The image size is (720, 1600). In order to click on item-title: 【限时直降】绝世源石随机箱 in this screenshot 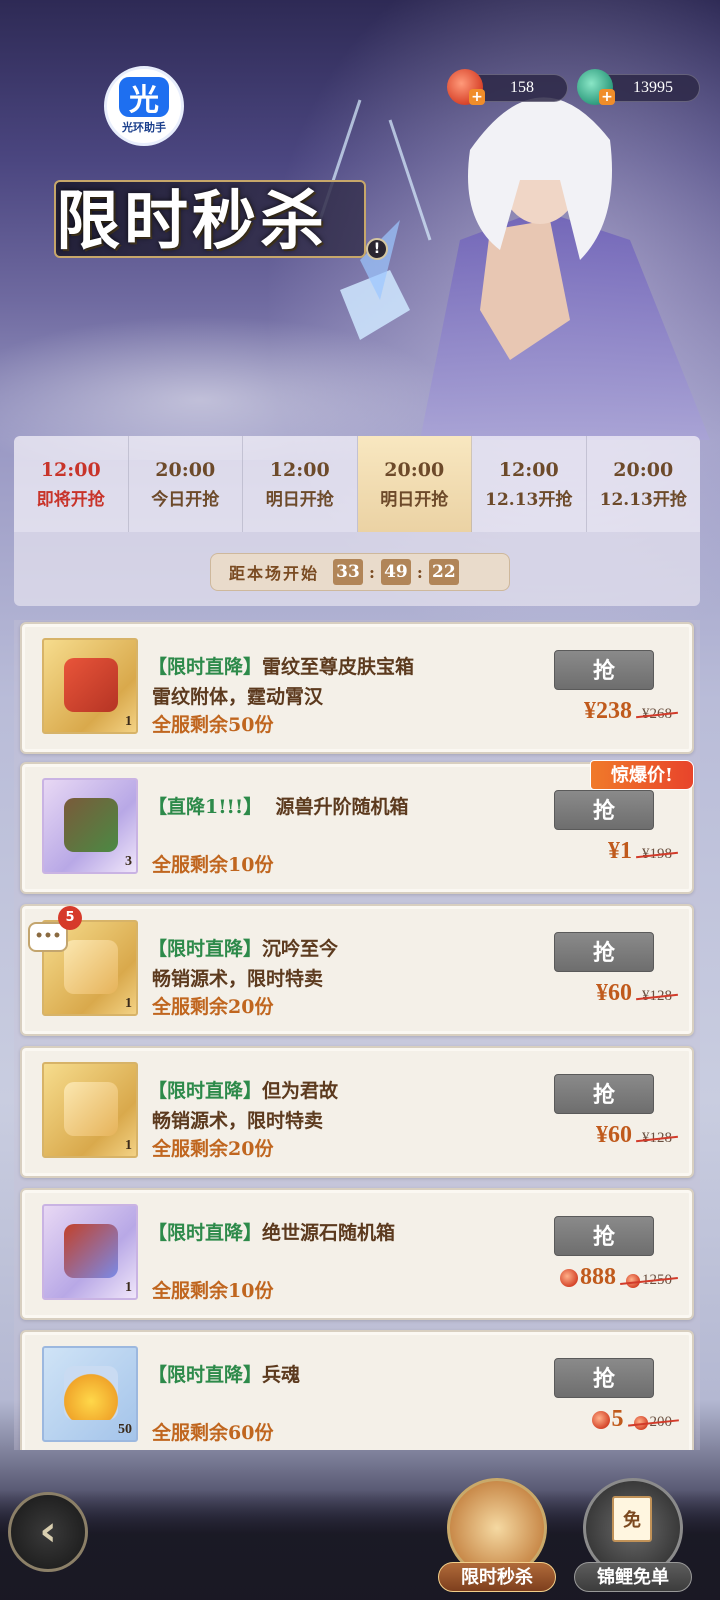, I will do `click(271, 1231)`.